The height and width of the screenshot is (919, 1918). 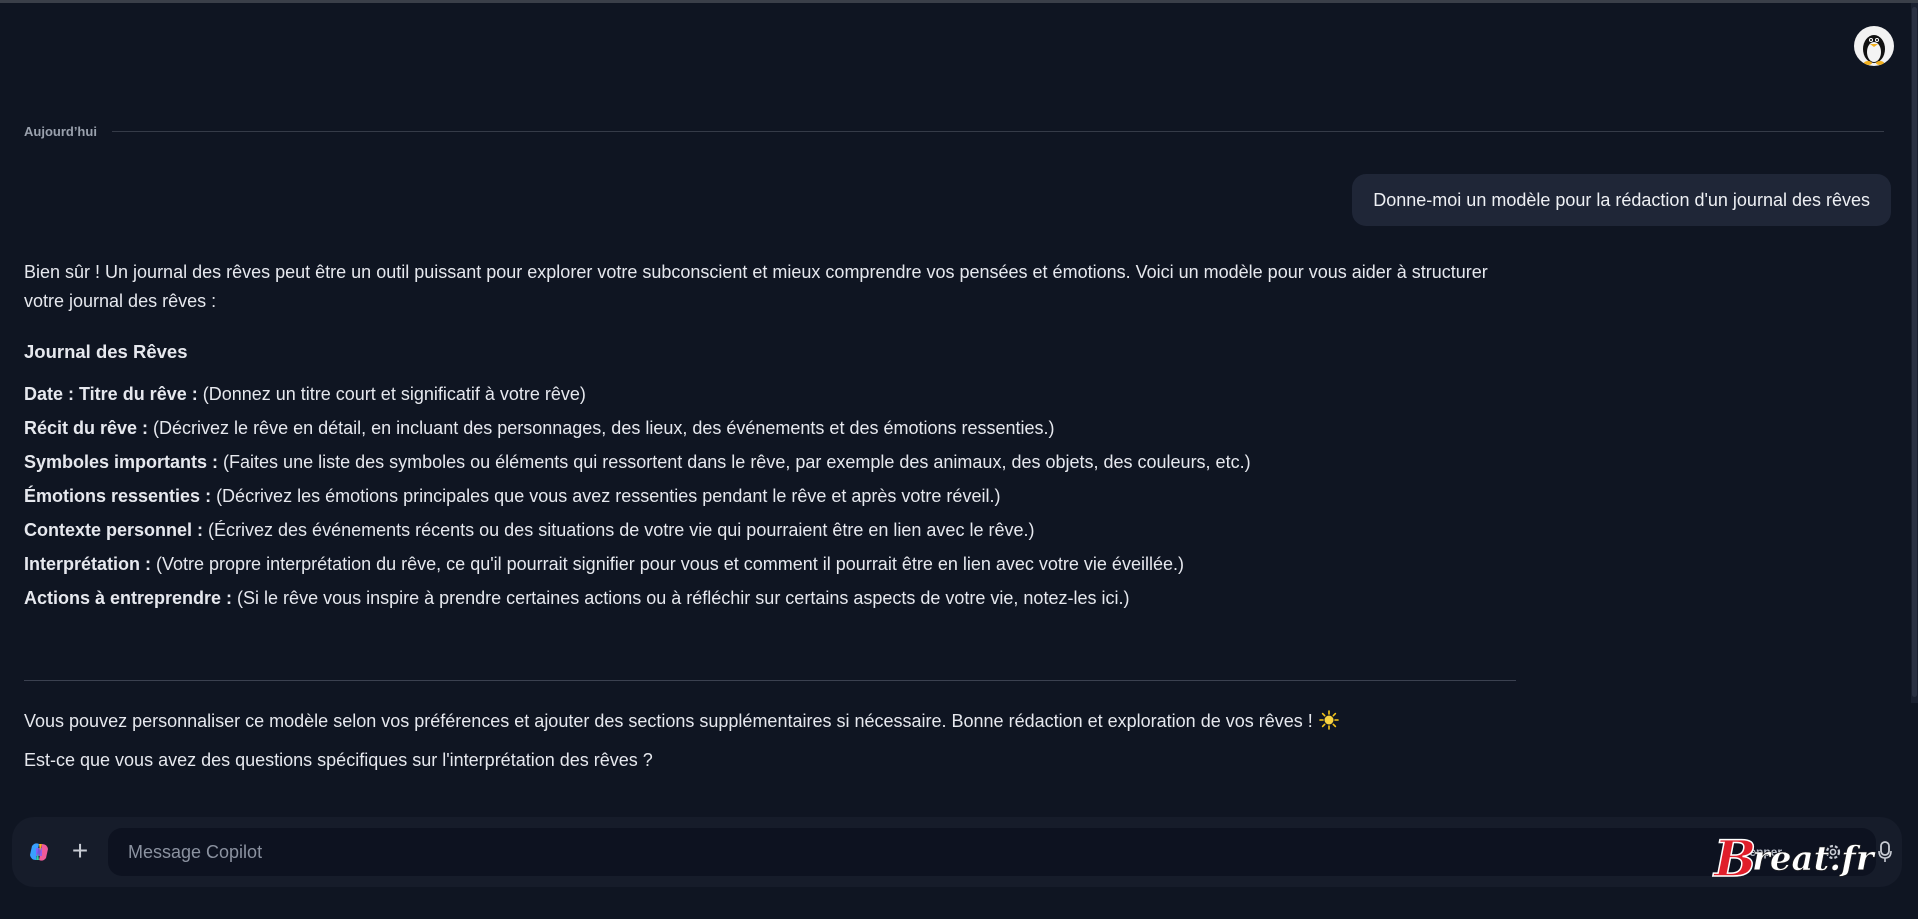 I want to click on sun-icon, so click(x=1328, y=720).